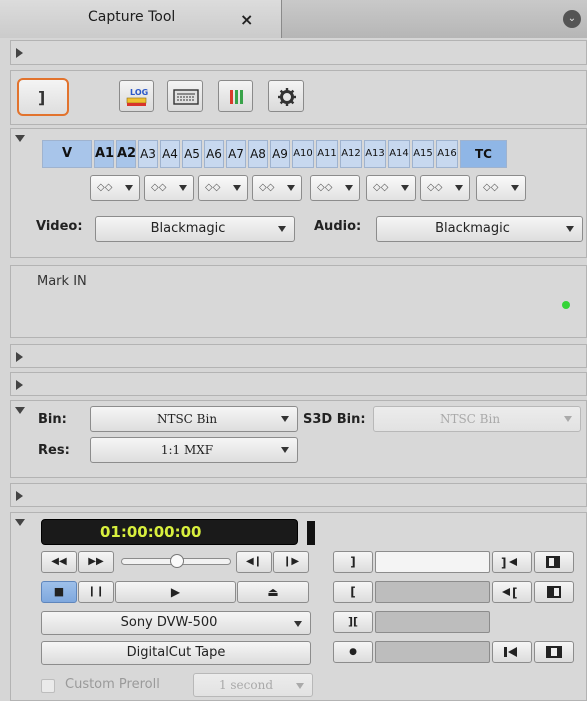  Describe the element at coordinates (391, 188) in the screenshot. I see `channel-map-6: ◇◇` at that location.